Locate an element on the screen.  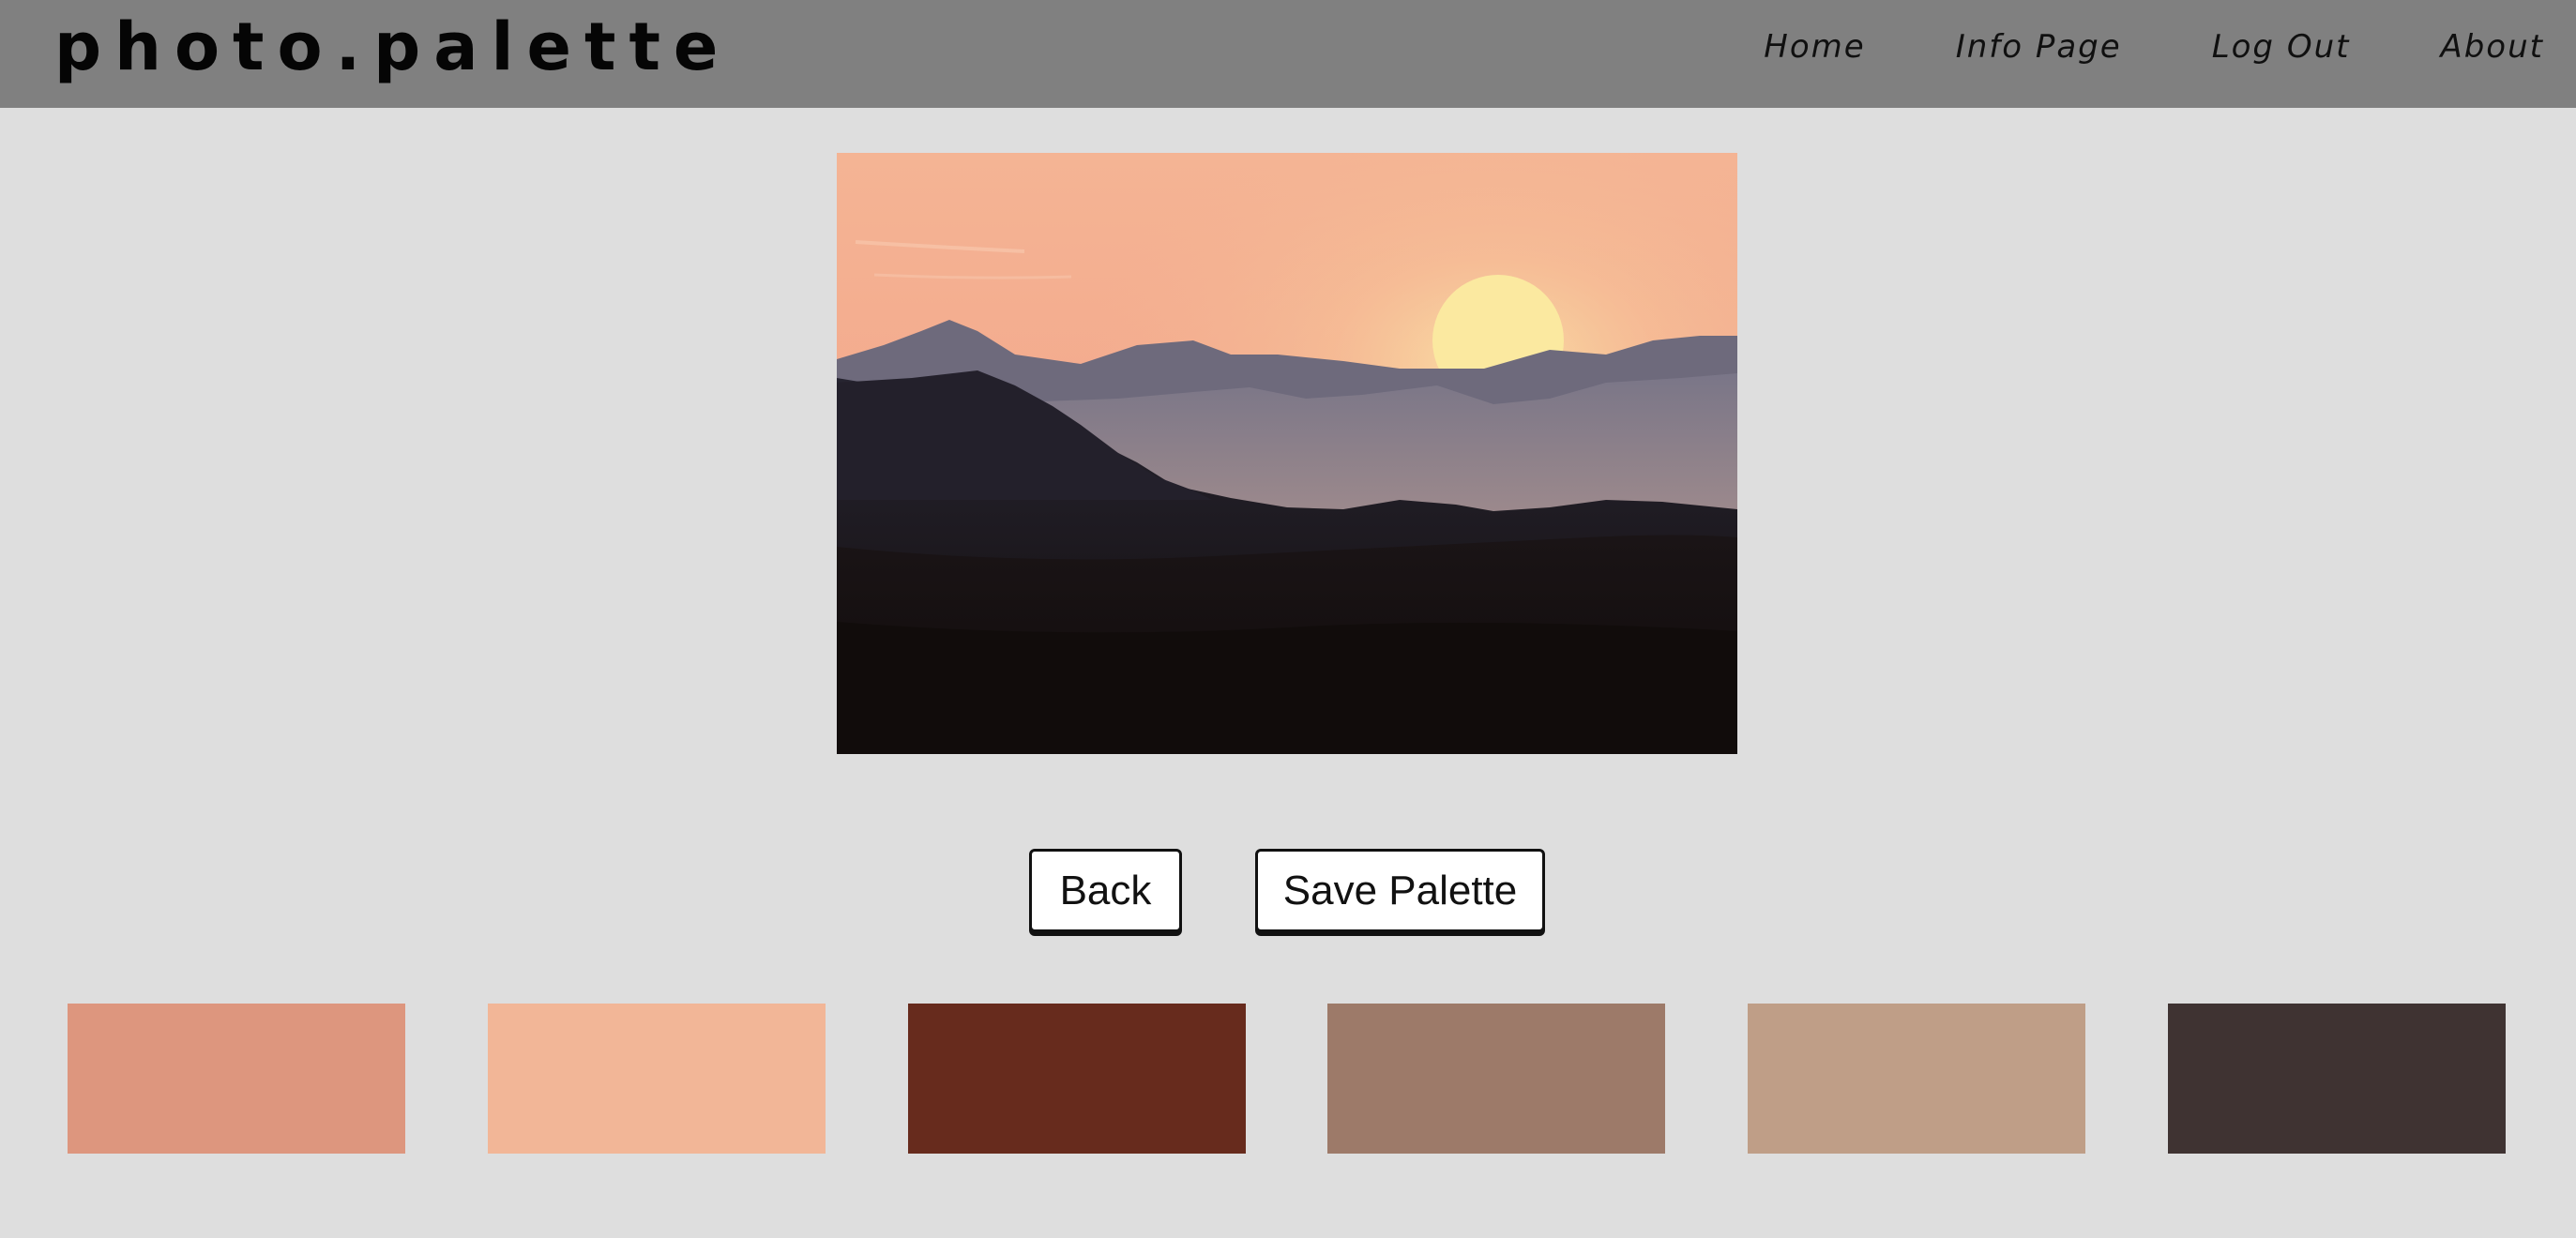
nav-about-link: About is located at coordinates (2492, 47).